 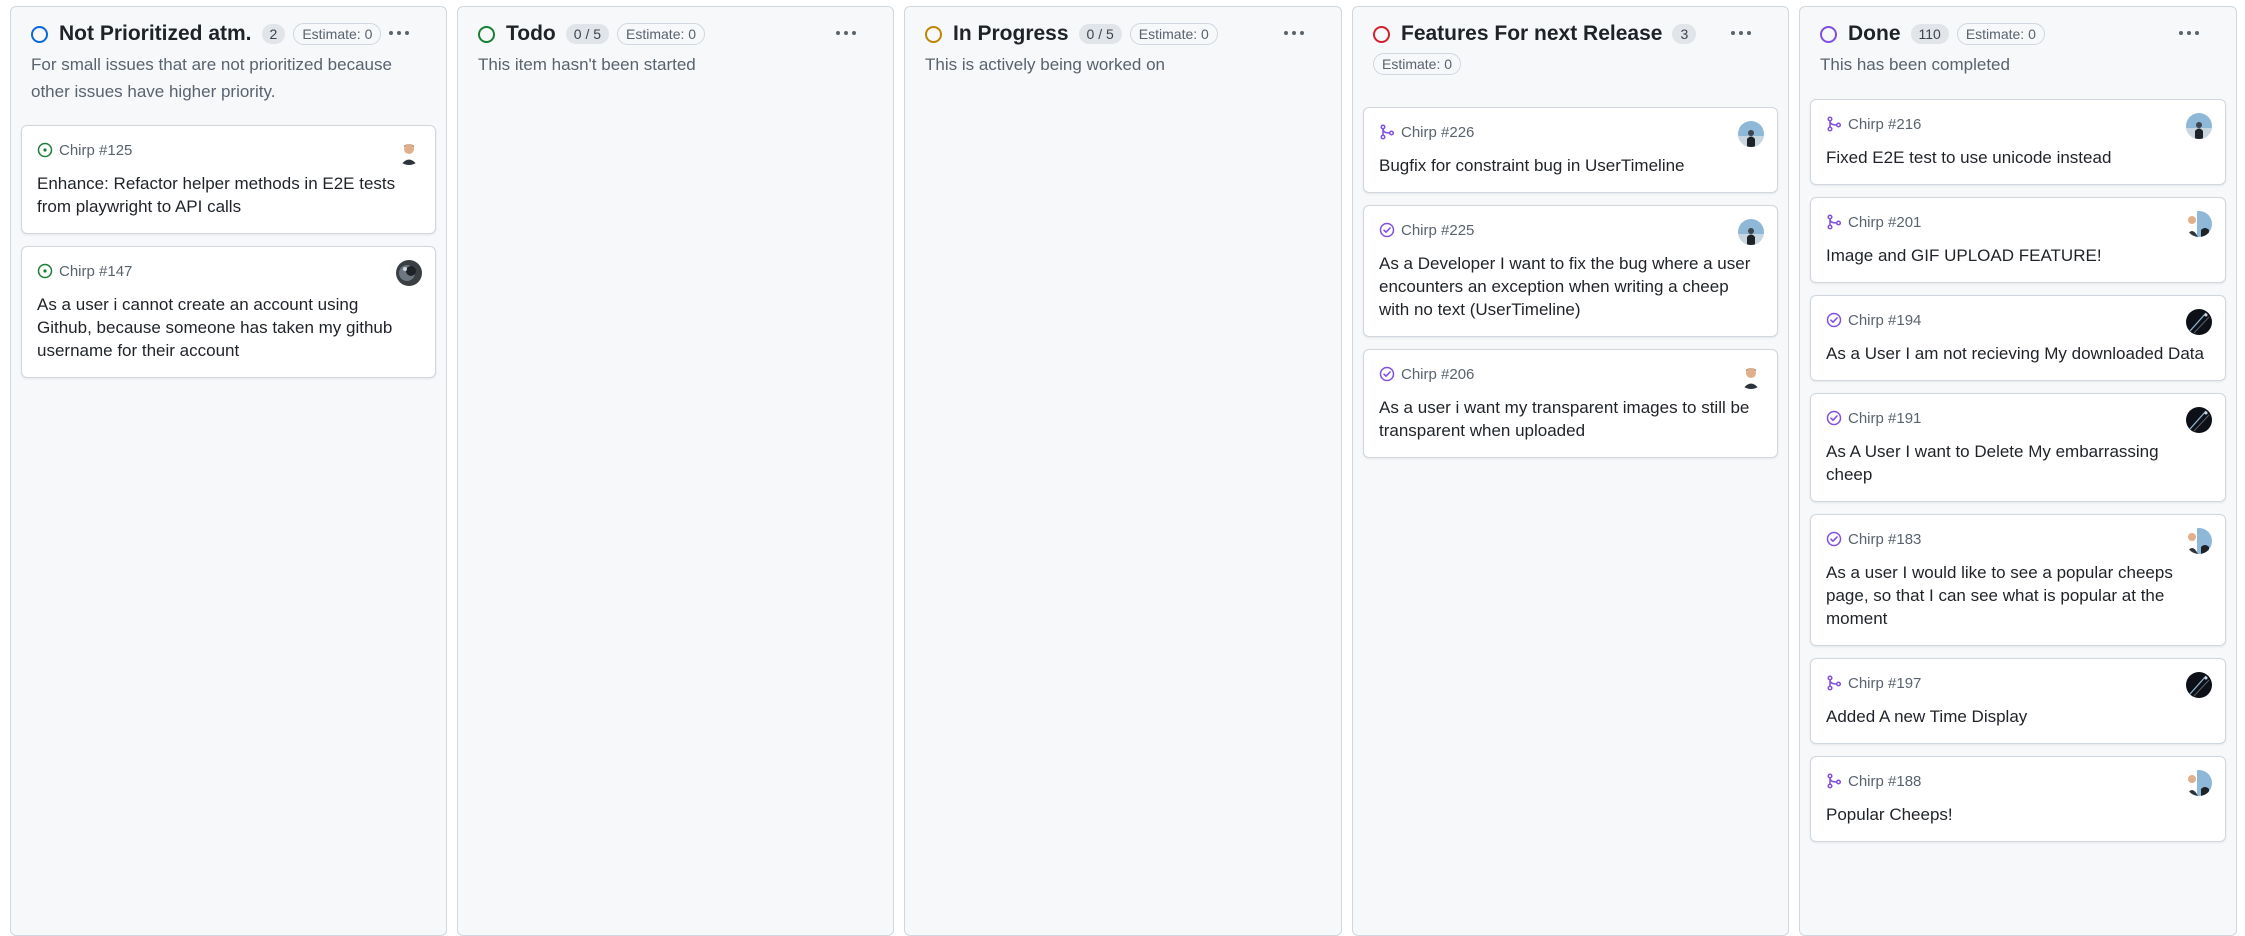 I want to click on column-header: Todo 0 / 5 Estimate: 0, so click(x=675, y=34).